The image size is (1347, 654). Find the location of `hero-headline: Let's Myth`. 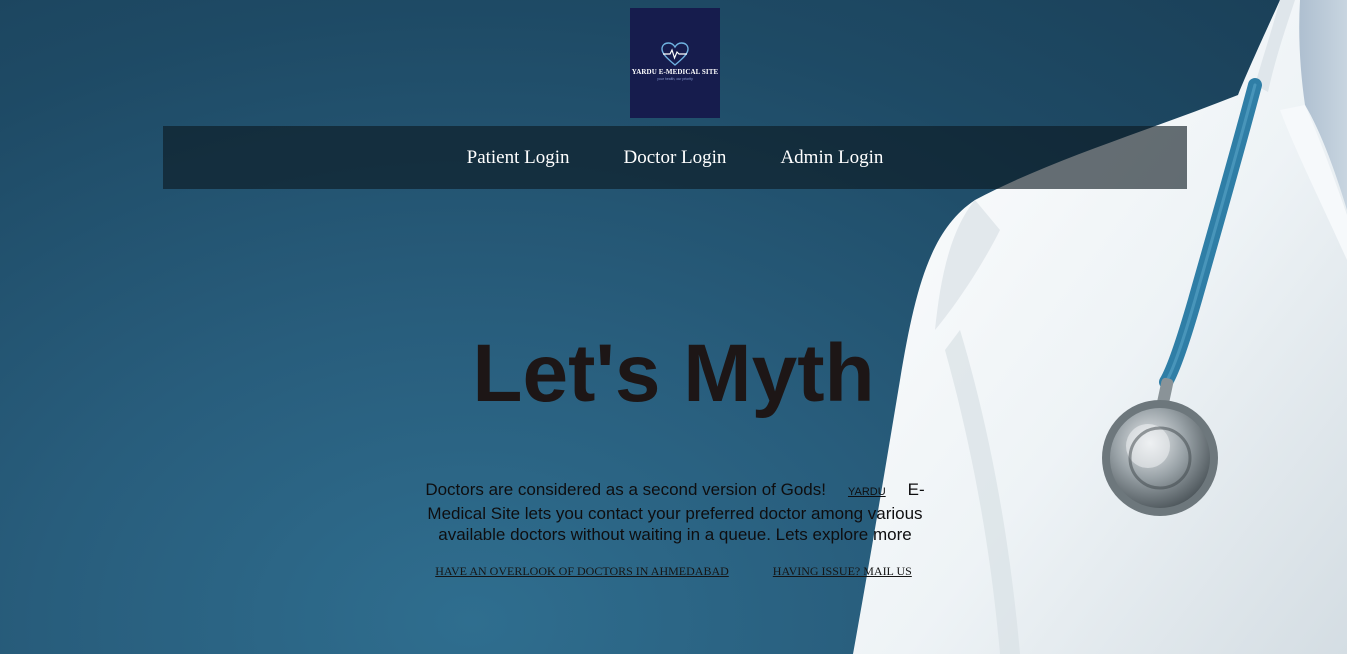

hero-headline: Let's Myth is located at coordinates (673, 373).